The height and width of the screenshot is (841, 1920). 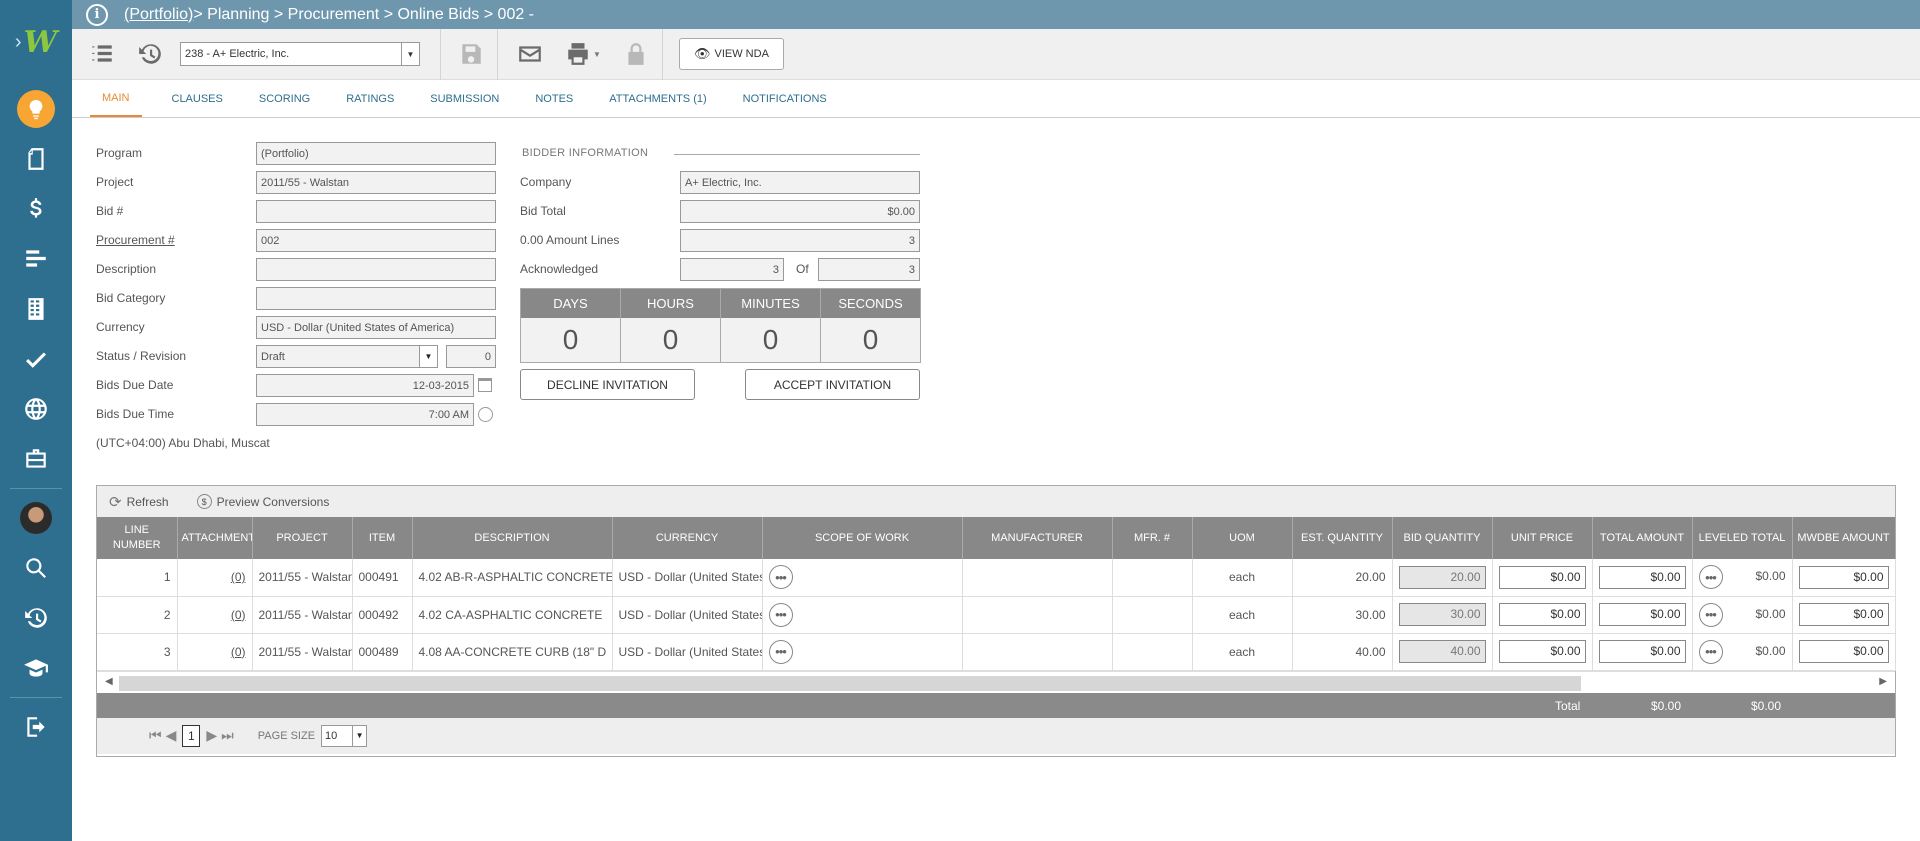 What do you see at coordinates (191, 735) in the screenshot?
I see `current-page: 1` at bounding box center [191, 735].